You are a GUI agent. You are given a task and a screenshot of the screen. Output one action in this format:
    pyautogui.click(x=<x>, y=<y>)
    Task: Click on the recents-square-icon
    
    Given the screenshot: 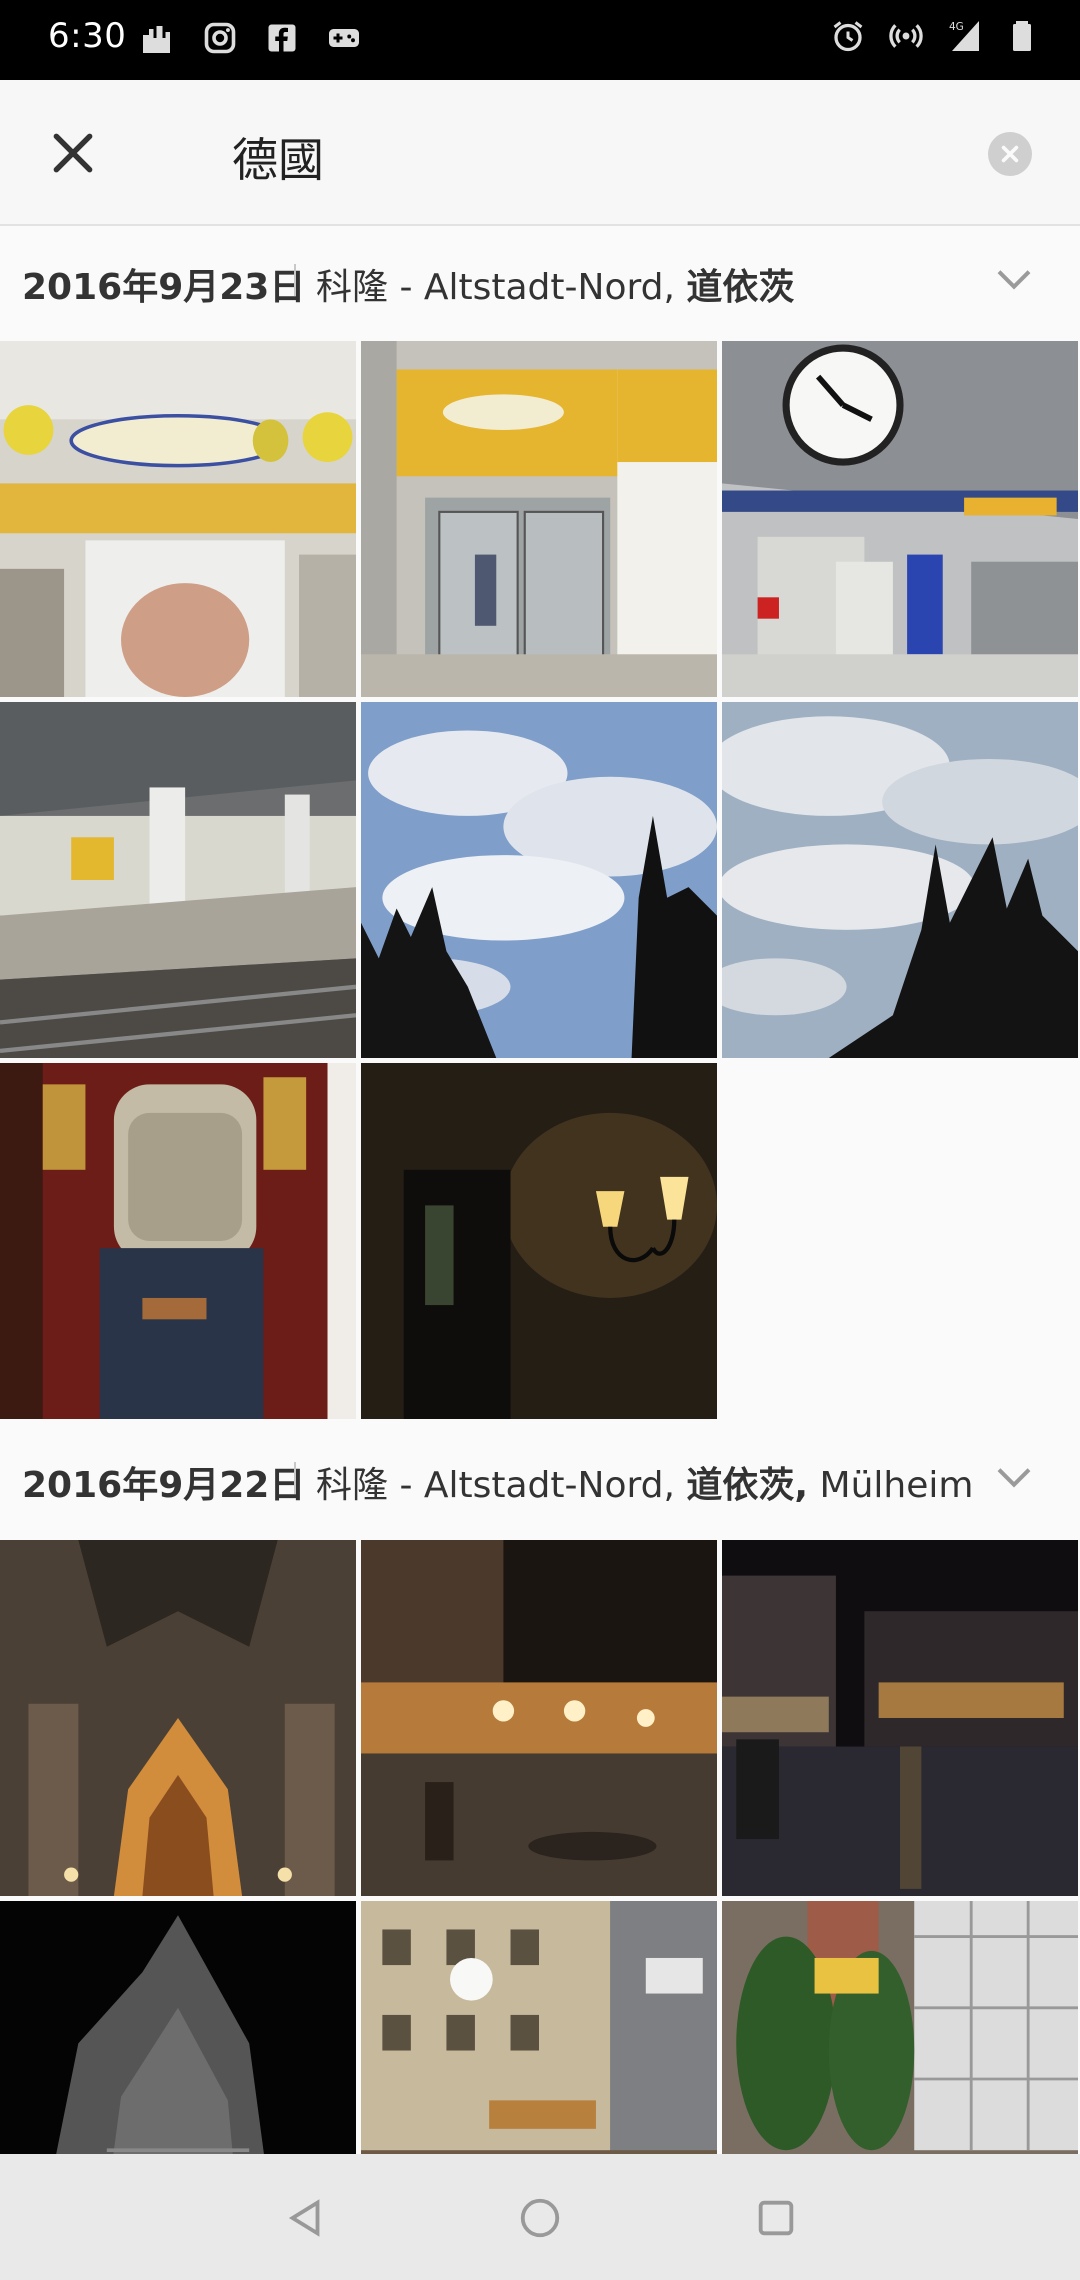 What is the action you would take?
    pyautogui.click(x=776, y=2218)
    